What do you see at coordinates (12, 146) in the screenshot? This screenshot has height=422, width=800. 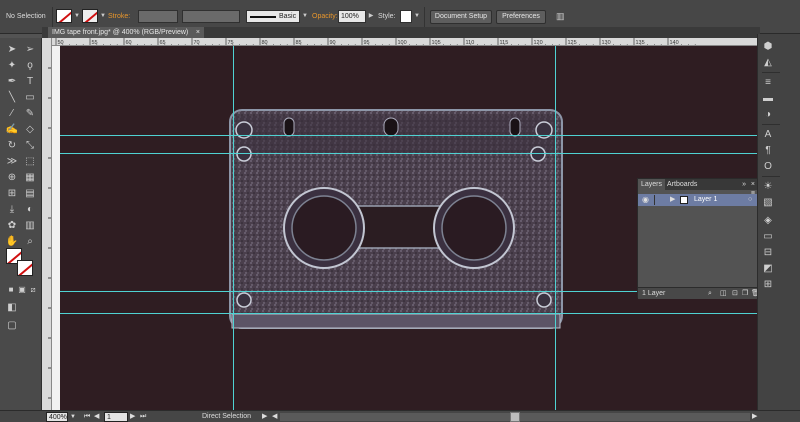 I see `rotate-tool-icon: ↻` at bounding box center [12, 146].